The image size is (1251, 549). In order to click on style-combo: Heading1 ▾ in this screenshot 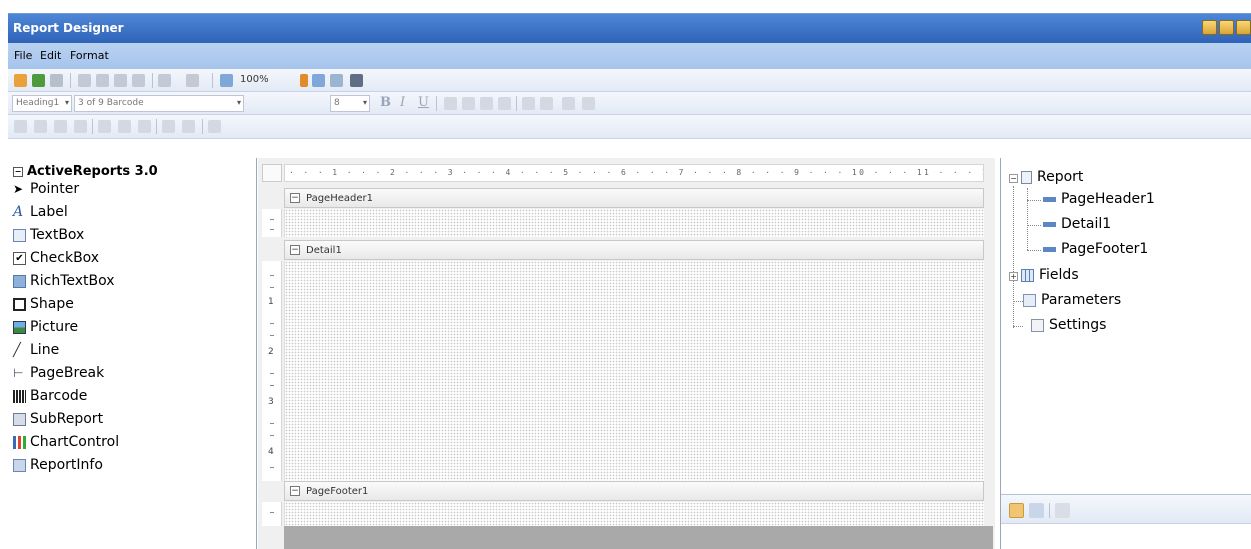, I will do `click(42, 103)`.